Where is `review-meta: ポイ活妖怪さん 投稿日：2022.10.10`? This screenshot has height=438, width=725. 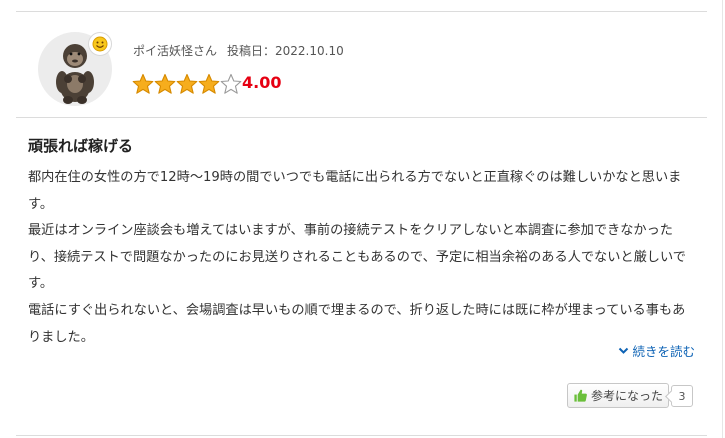 review-meta: ポイ活妖怪さん 投稿日：2022.10.10 is located at coordinates (238, 50).